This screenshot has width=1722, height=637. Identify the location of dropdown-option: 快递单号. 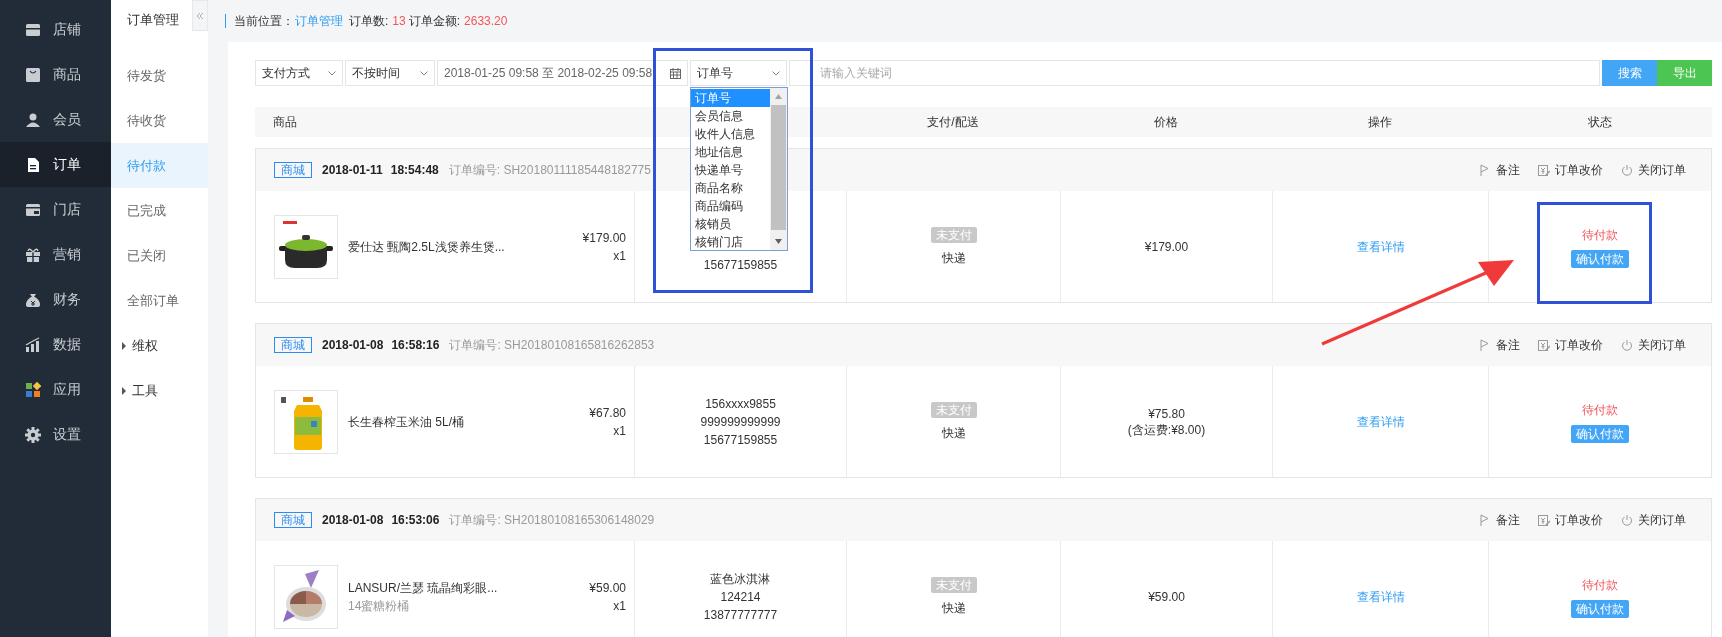
(730, 170).